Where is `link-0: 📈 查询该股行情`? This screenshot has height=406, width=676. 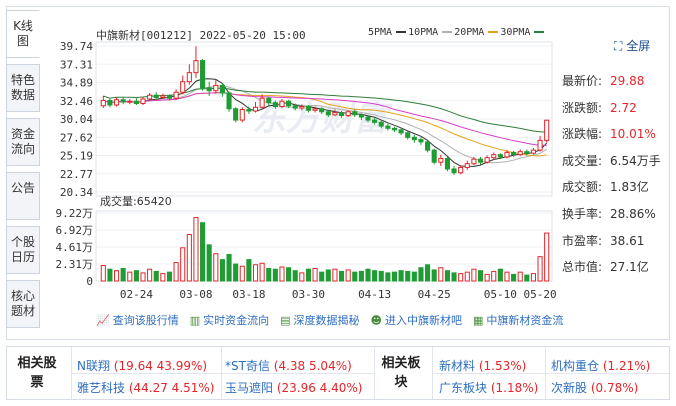 link-0: 📈 查询该股行情 is located at coordinates (137, 320).